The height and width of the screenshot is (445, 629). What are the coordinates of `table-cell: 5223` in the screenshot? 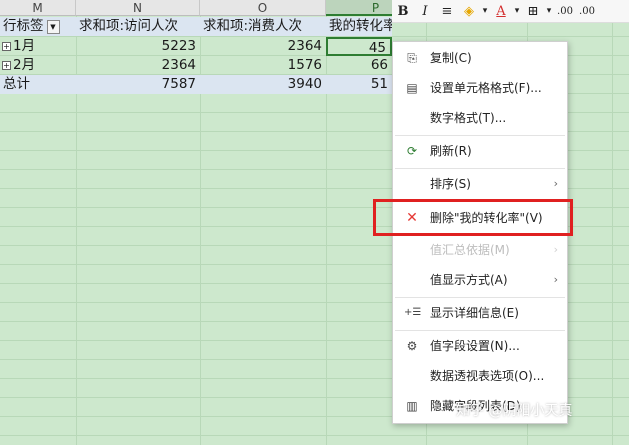 It's located at (138, 46).